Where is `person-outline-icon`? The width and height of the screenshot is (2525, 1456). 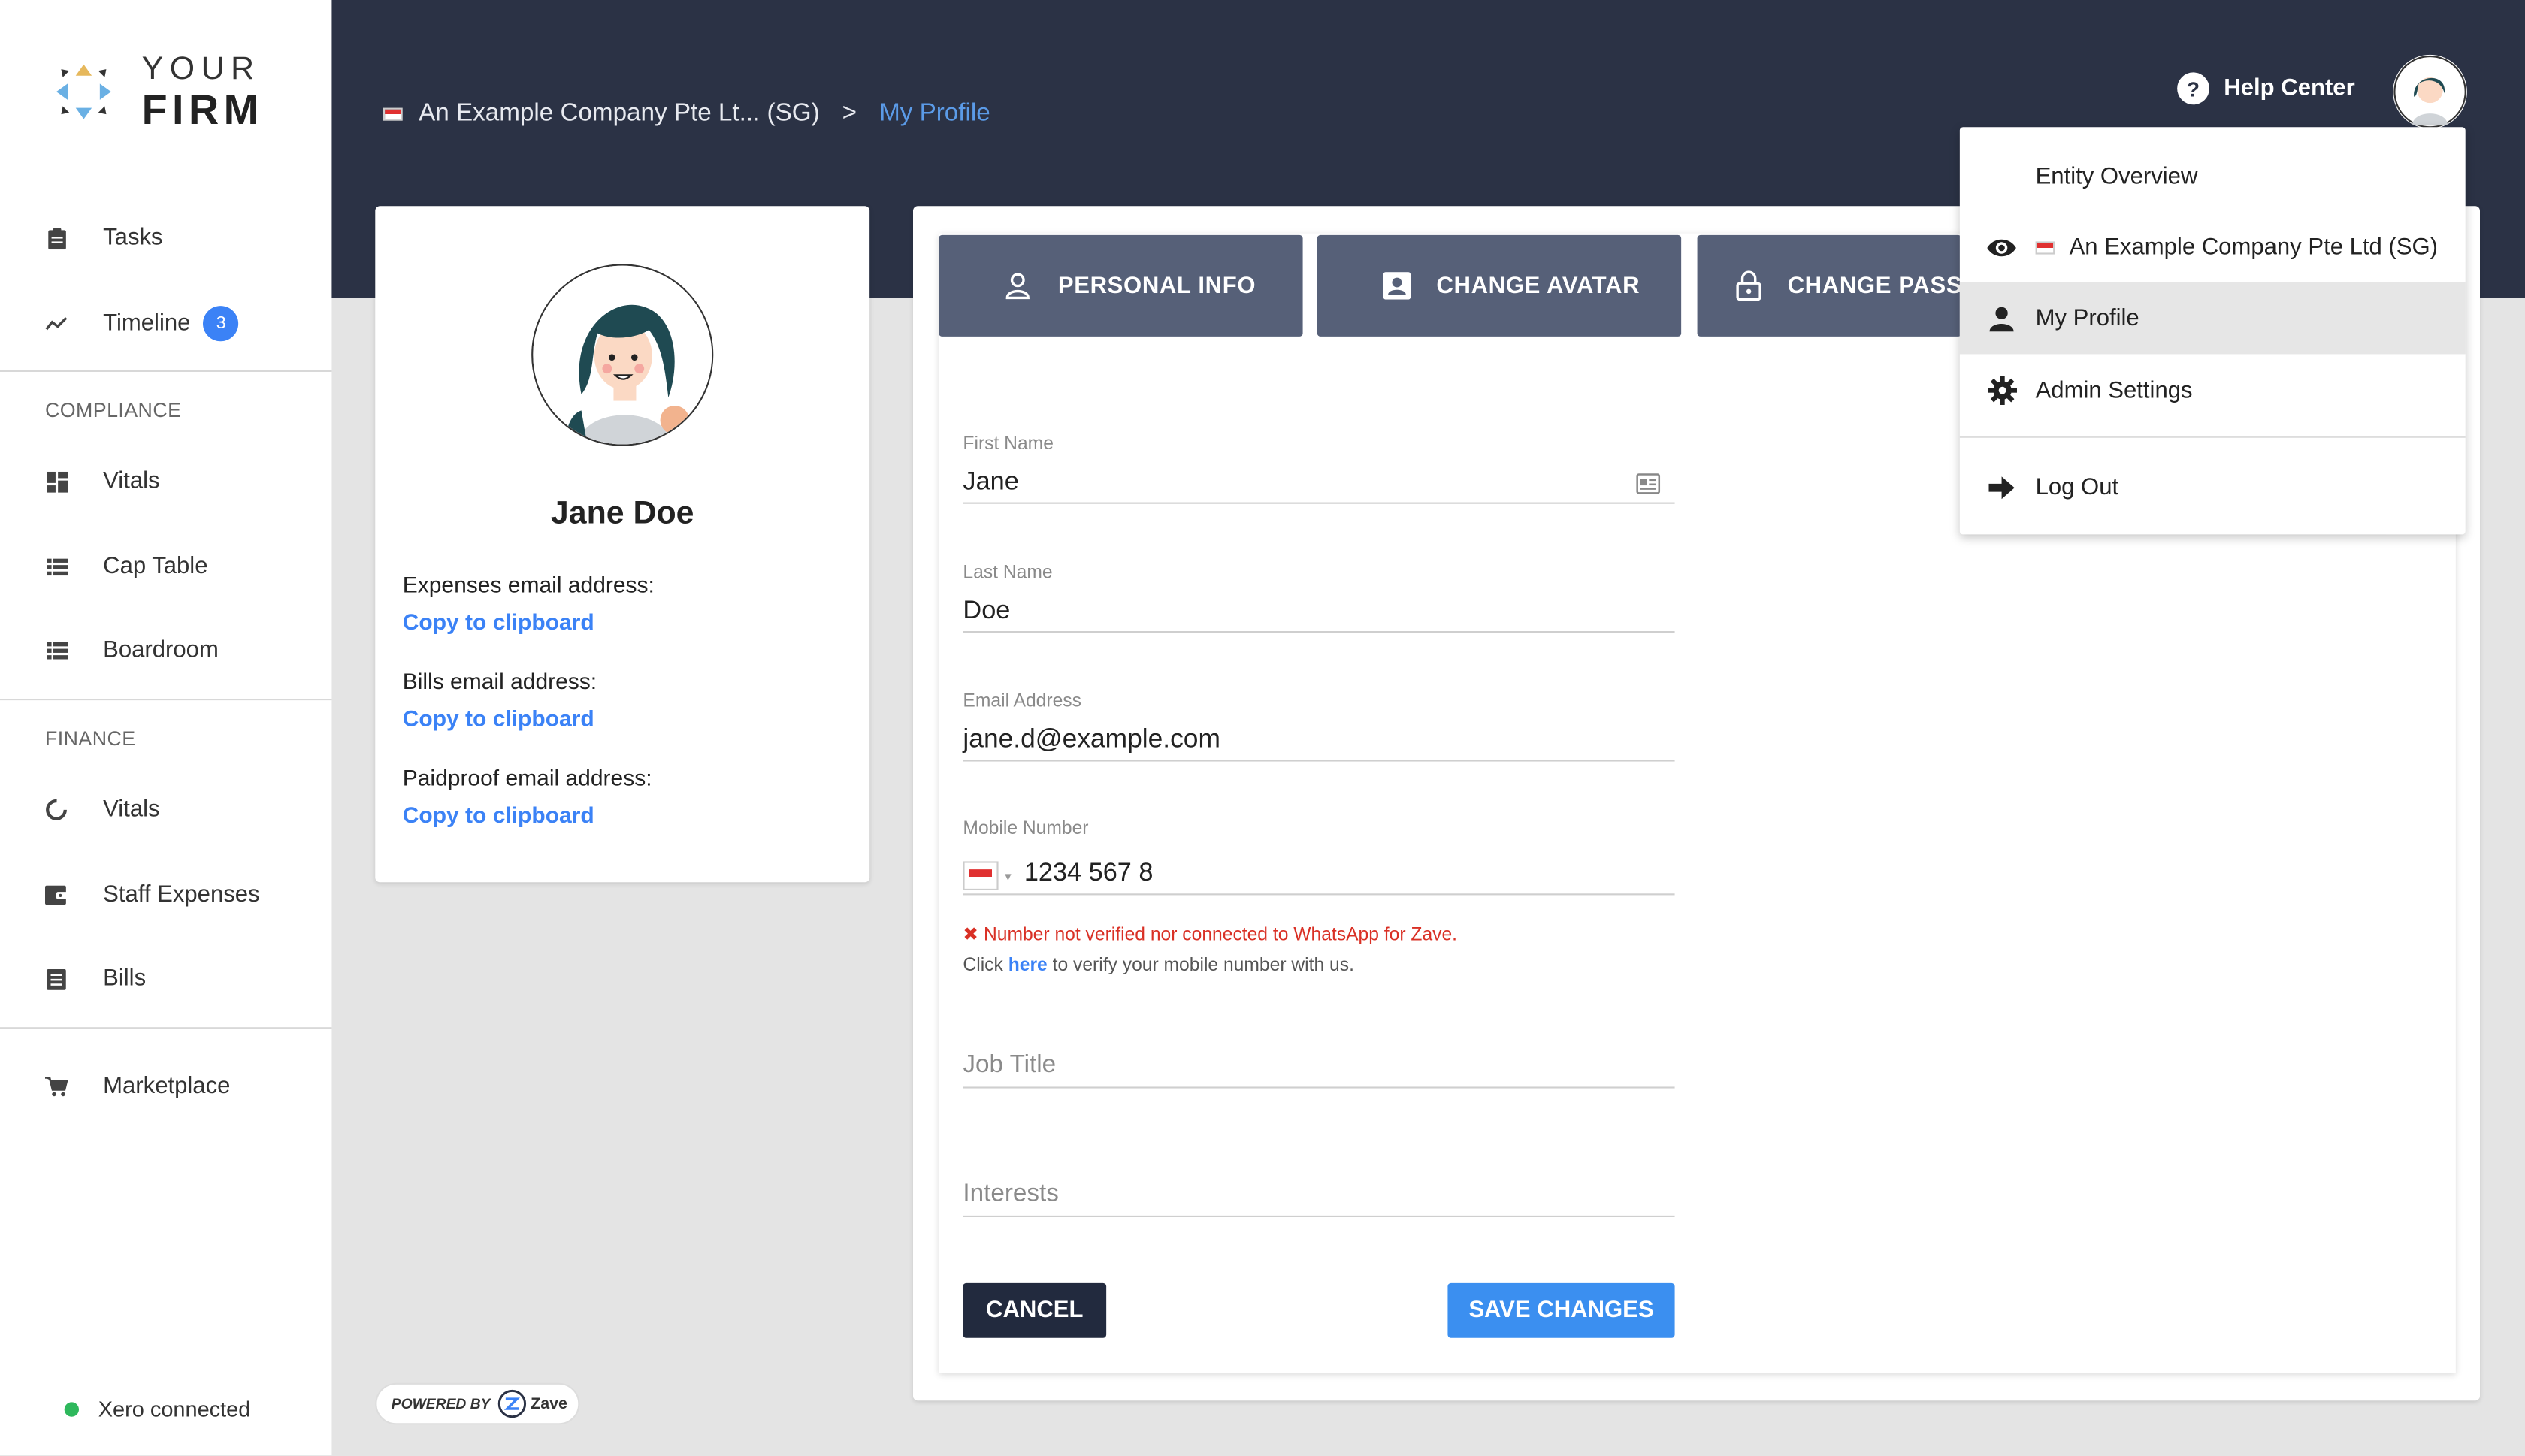
person-outline-icon is located at coordinates (1018, 286).